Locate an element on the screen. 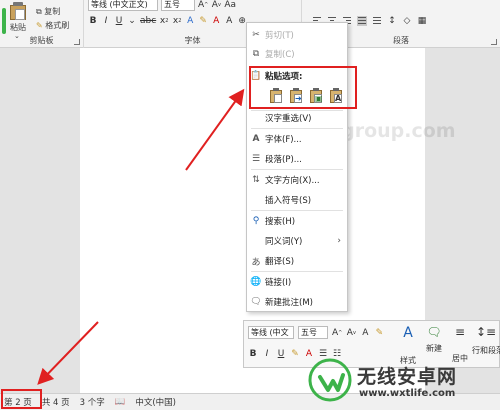 The height and width of the screenshot is (410, 500). link-icon: 🌐 is located at coordinates (256, 282).